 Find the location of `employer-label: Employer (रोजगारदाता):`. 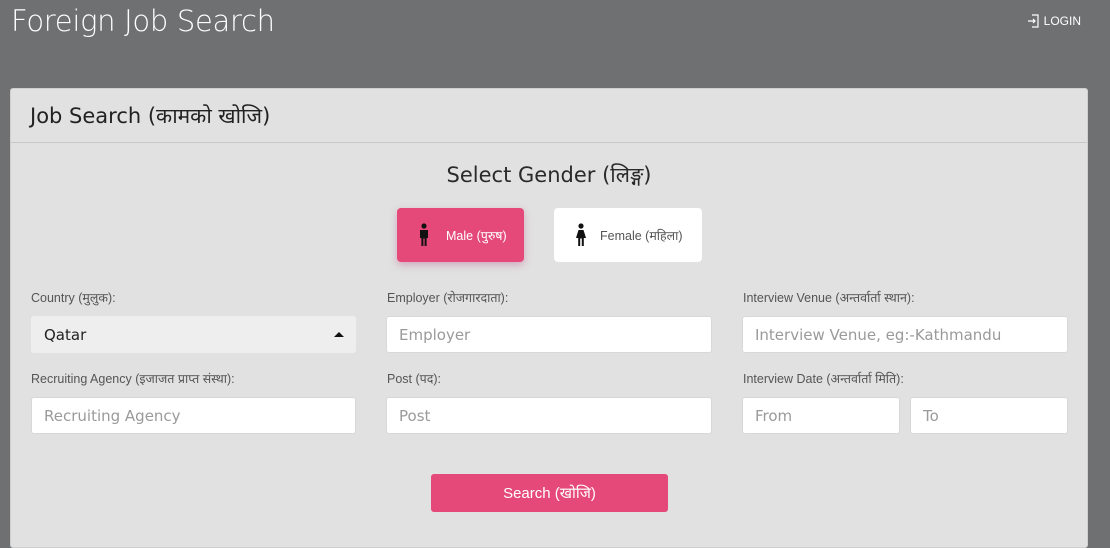

employer-label: Employer (रोजगारदाता): is located at coordinates (448, 298).